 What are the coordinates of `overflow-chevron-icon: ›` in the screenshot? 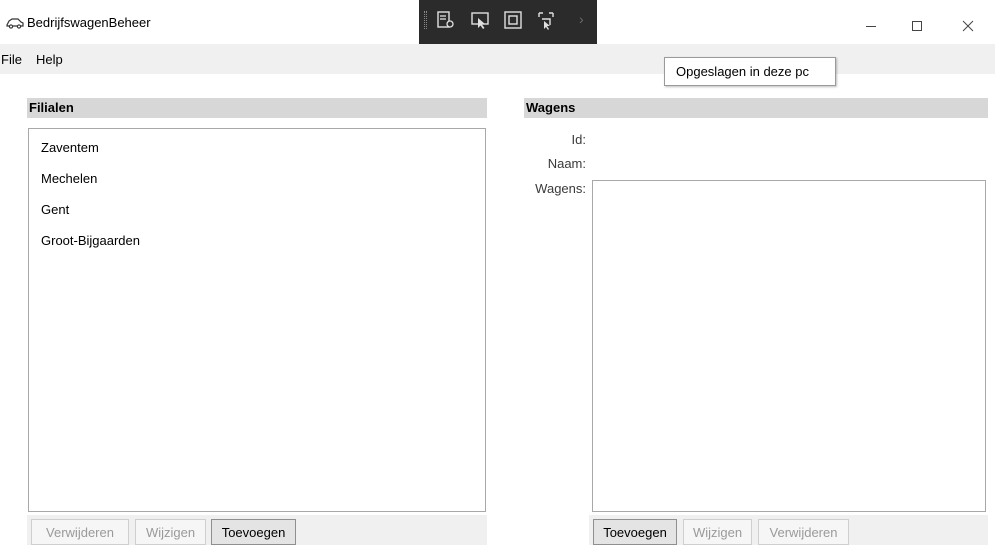 It's located at (581, 19).